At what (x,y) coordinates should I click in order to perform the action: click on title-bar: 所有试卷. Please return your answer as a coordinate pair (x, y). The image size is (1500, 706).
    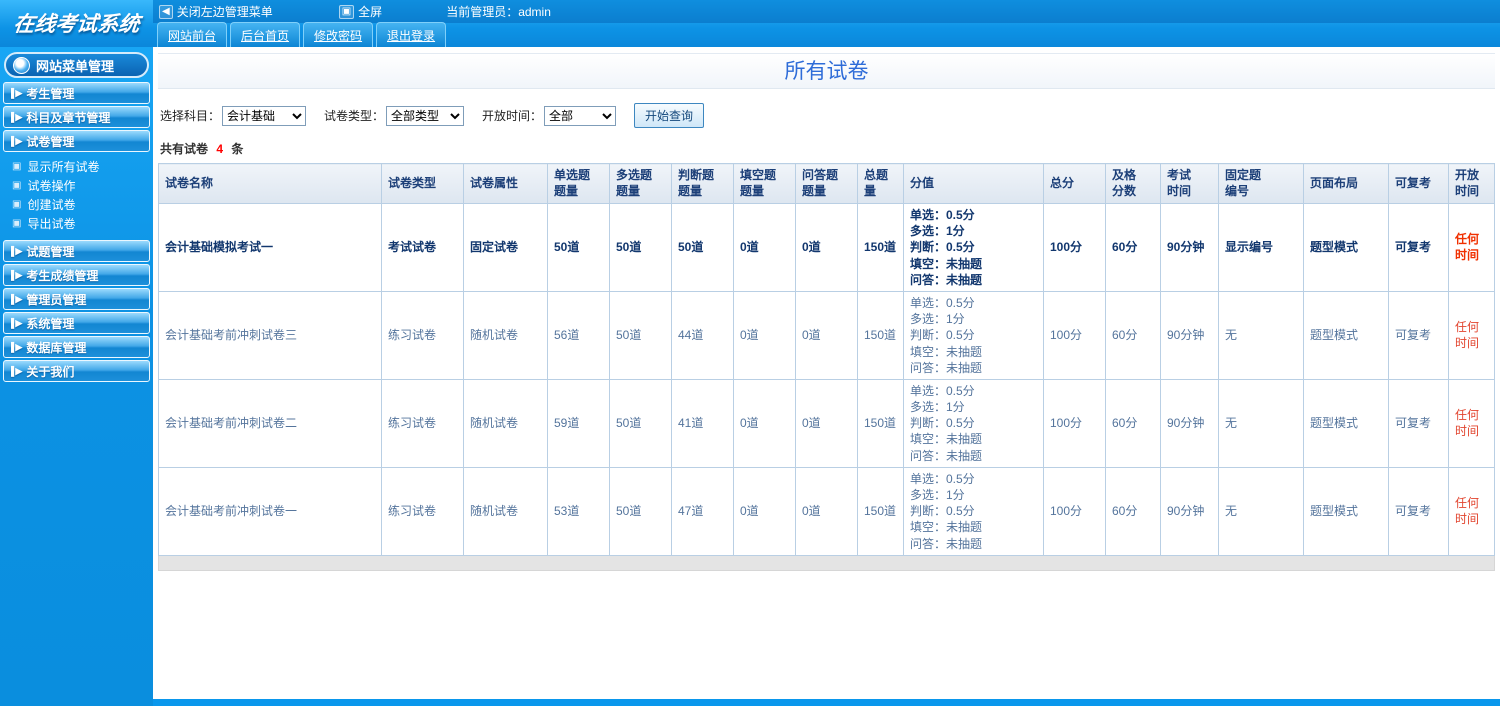
    Looking at the image, I should click on (826, 71).